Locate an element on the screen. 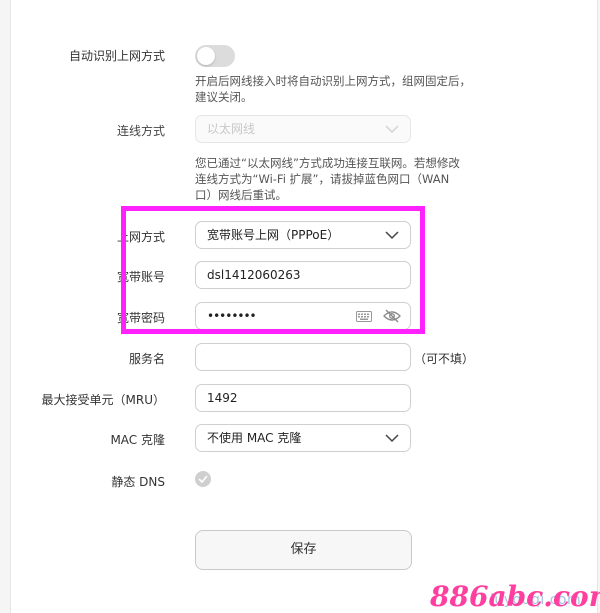 The width and height of the screenshot is (600, 613). optional-note: （可不填） is located at coordinates (444, 359).